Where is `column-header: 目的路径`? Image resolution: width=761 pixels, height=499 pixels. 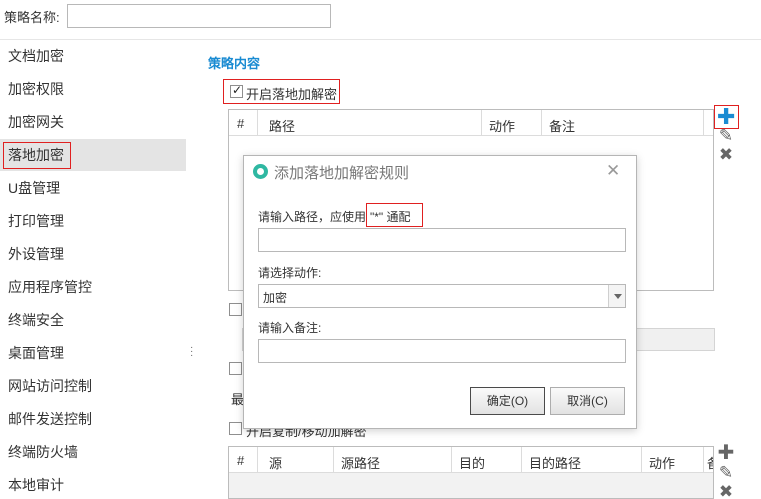
column-header: 目的路径 is located at coordinates (555, 463).